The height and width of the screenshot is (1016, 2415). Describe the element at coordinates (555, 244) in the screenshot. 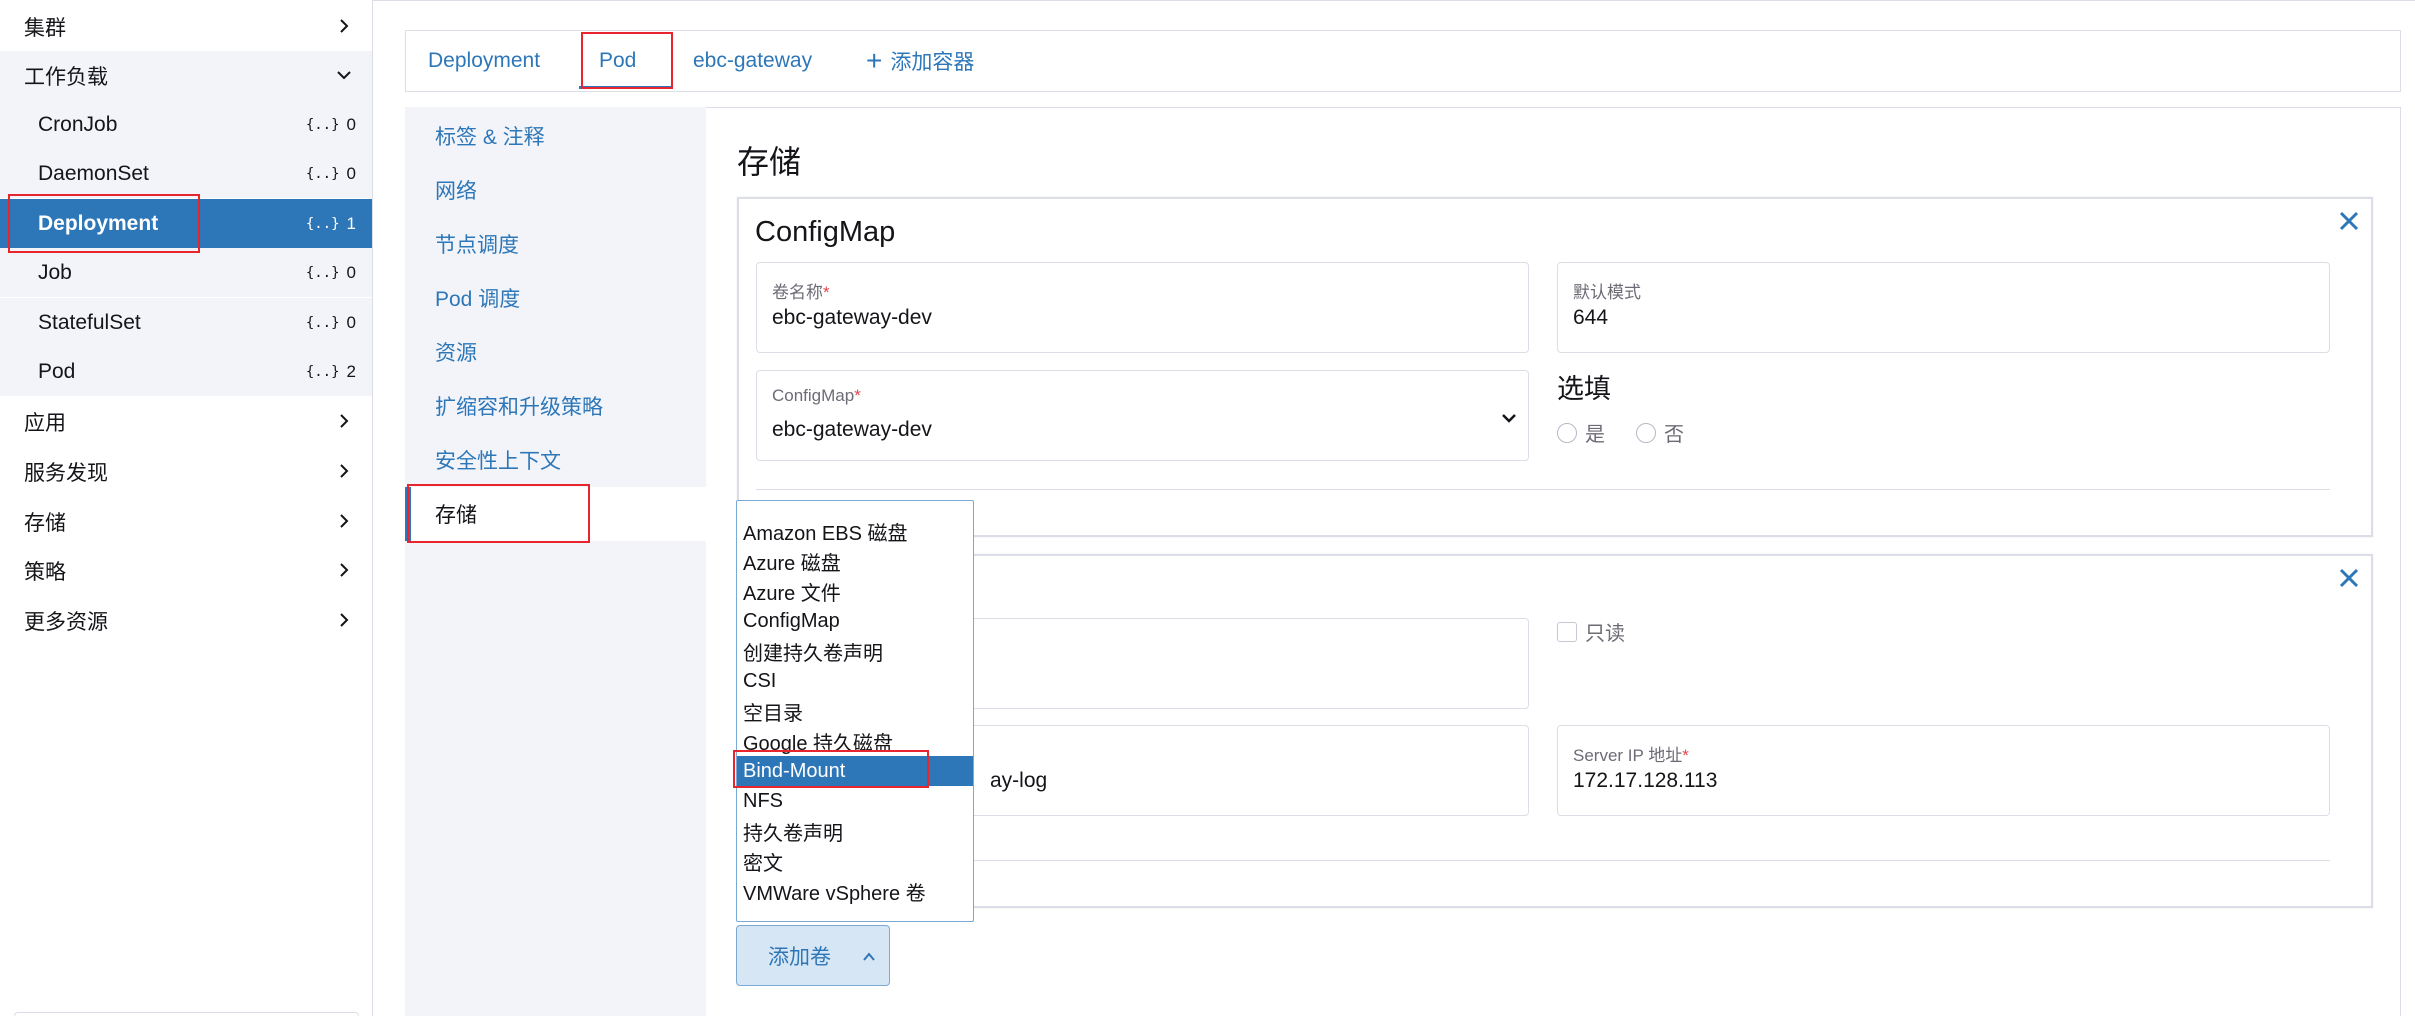

I see `section-nav-node-scheduling: 节点调度` at that location.